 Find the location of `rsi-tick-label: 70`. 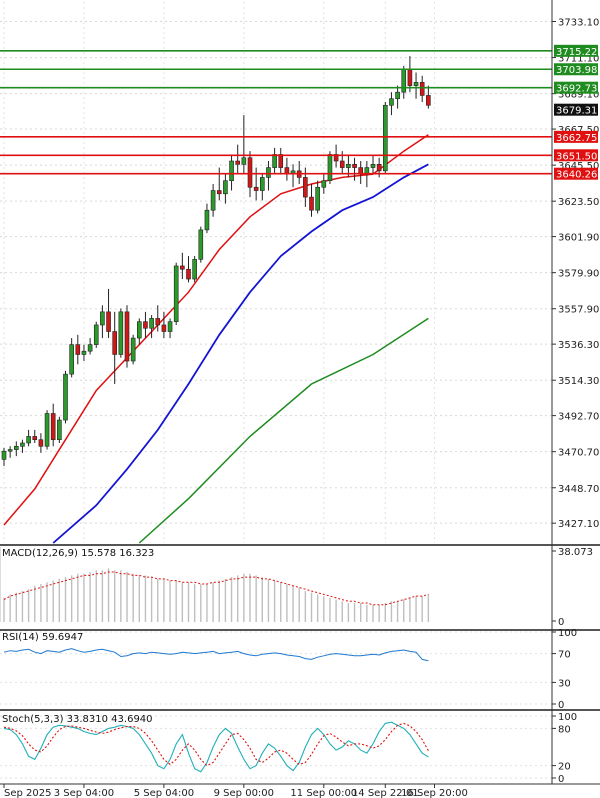

rsi-tick-label: 70 is located at coordinates (564, 655).